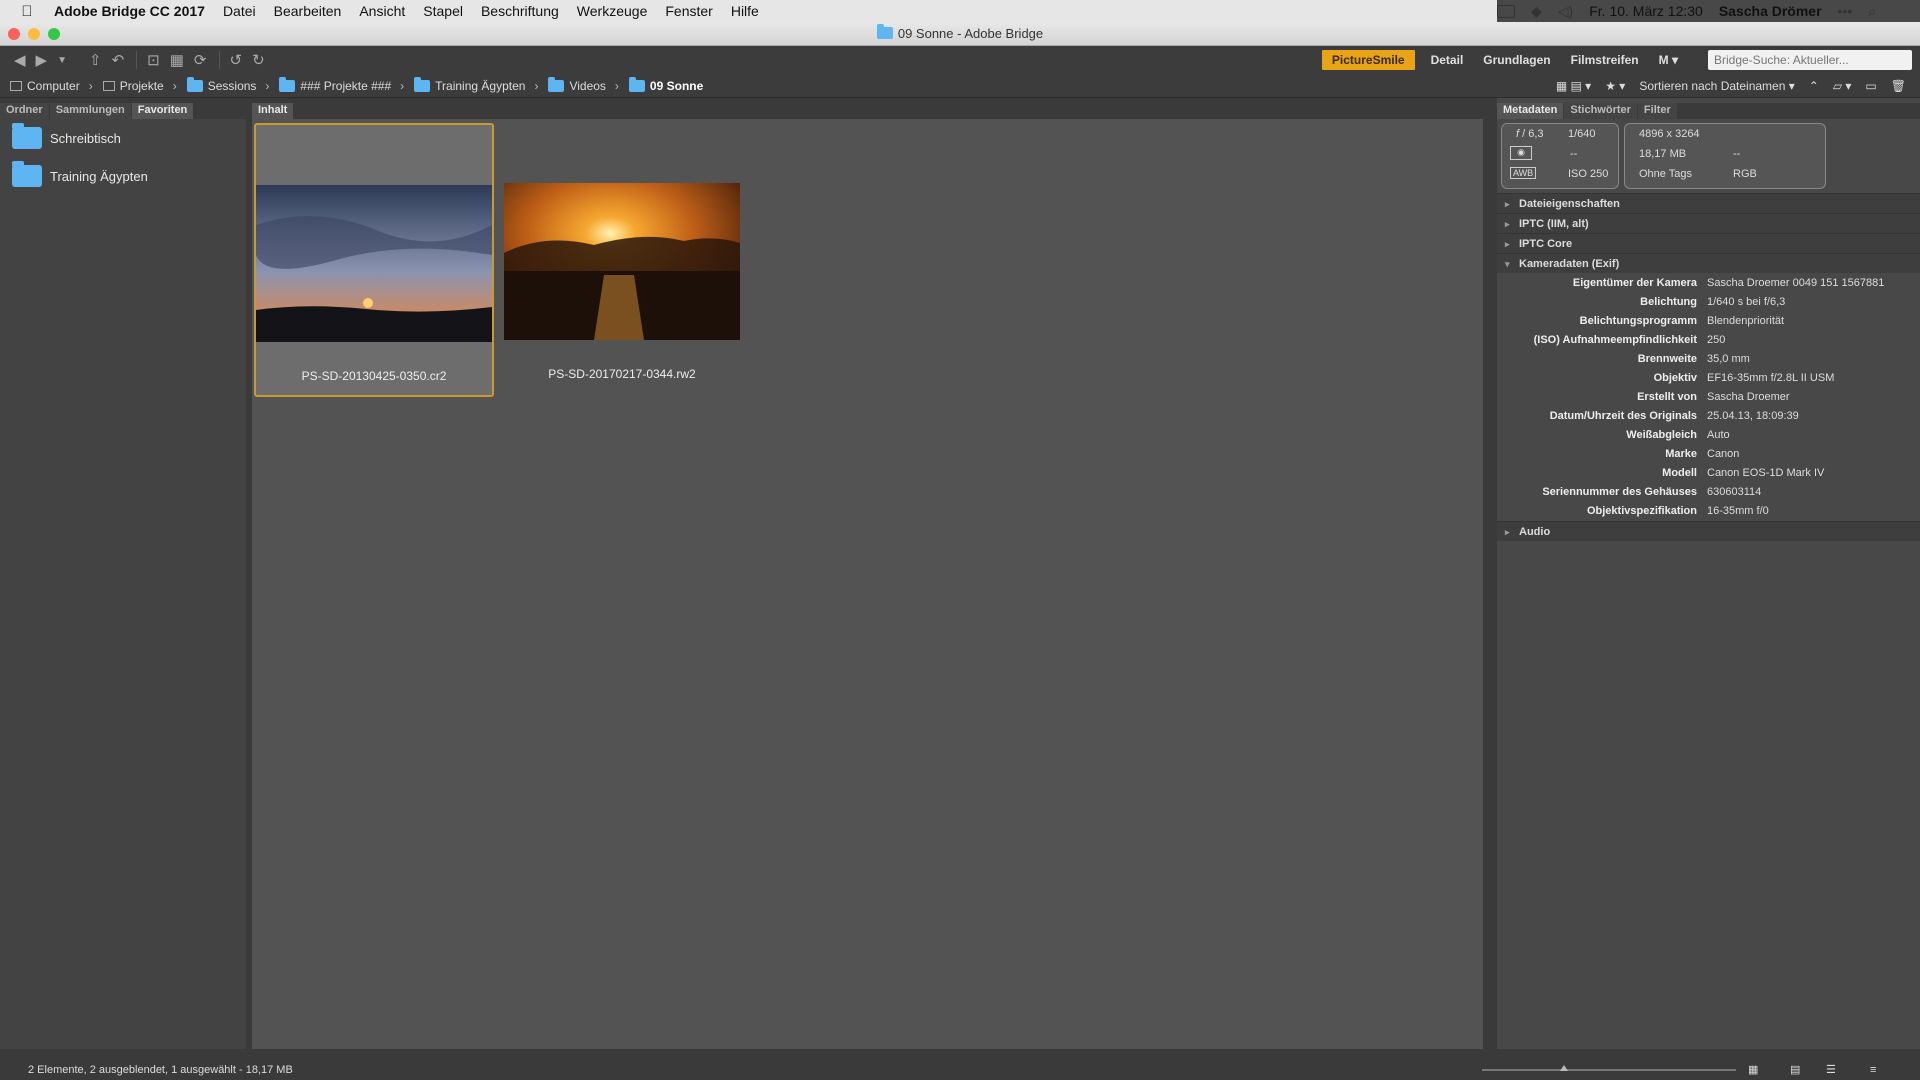 The image size is (1920, 1080). I want to click on boomerang-icon: ↶, so click(118, 60).